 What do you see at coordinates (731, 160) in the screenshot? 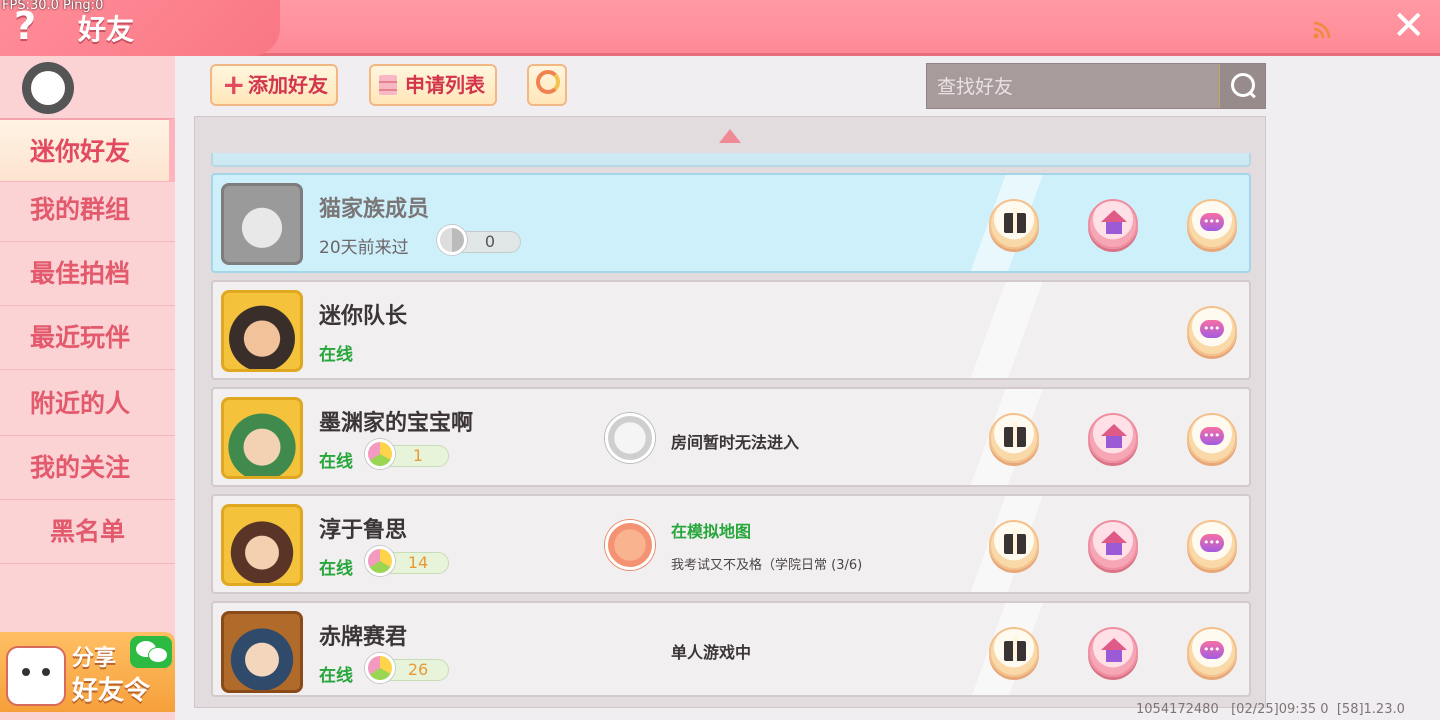
I see `list-item-partial` at bounding box center [731, 160].